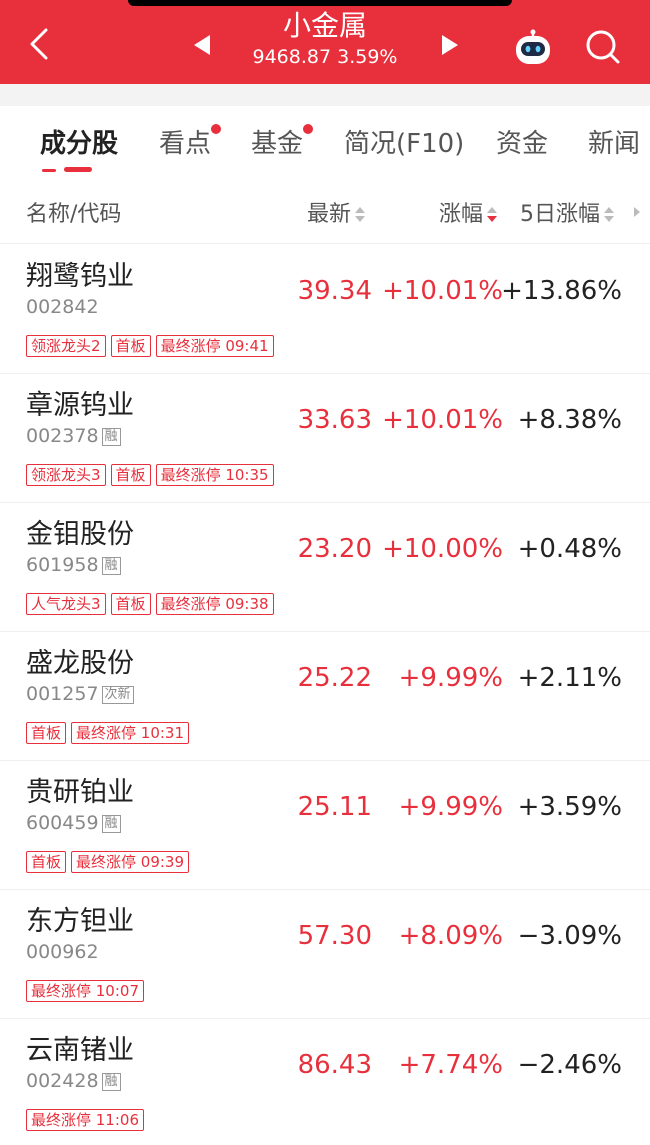 The image size is (650, 1145). Describe the element at coordinates (202, 45) in the screenshot. I see `prev-triangle-icon` at that location.